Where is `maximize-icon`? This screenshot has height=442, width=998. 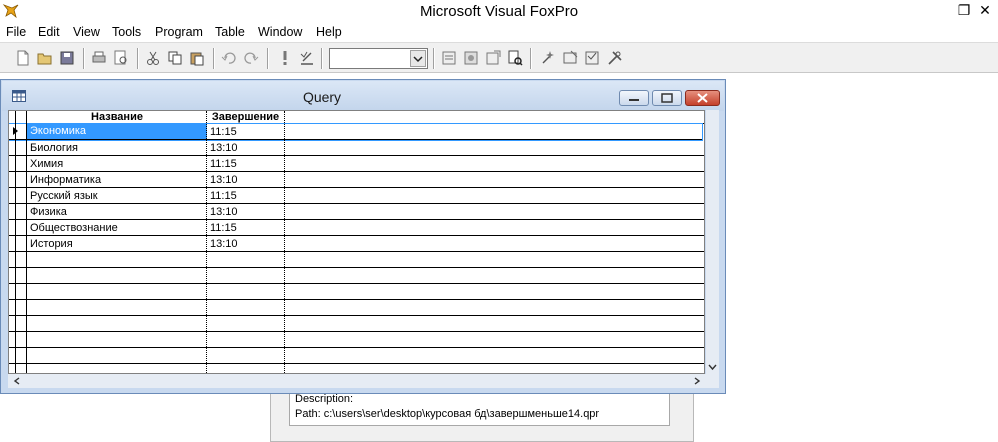 maximize-icon is located at coordinates (667, 98).